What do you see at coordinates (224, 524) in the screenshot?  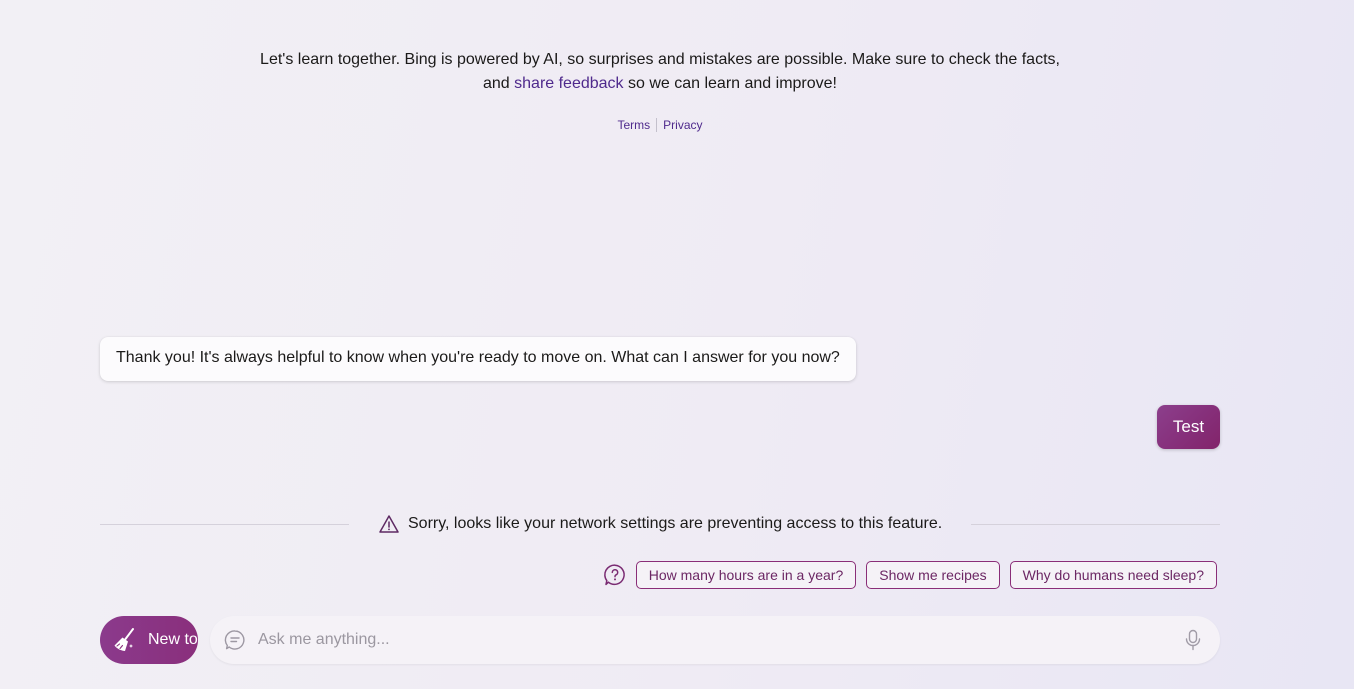 I see `notice-divider-left` at bounding box center [224, 524].